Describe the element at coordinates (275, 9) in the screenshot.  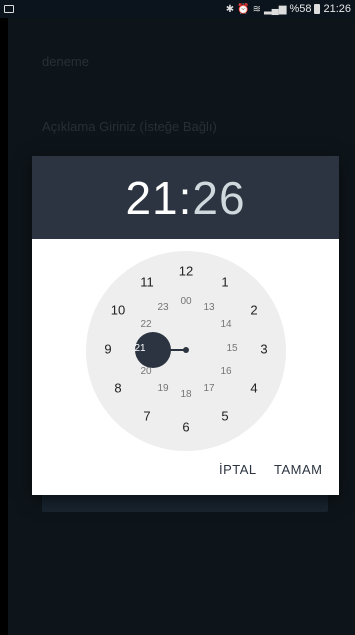
I see `signal-icon: ▂▄▆` at that location.